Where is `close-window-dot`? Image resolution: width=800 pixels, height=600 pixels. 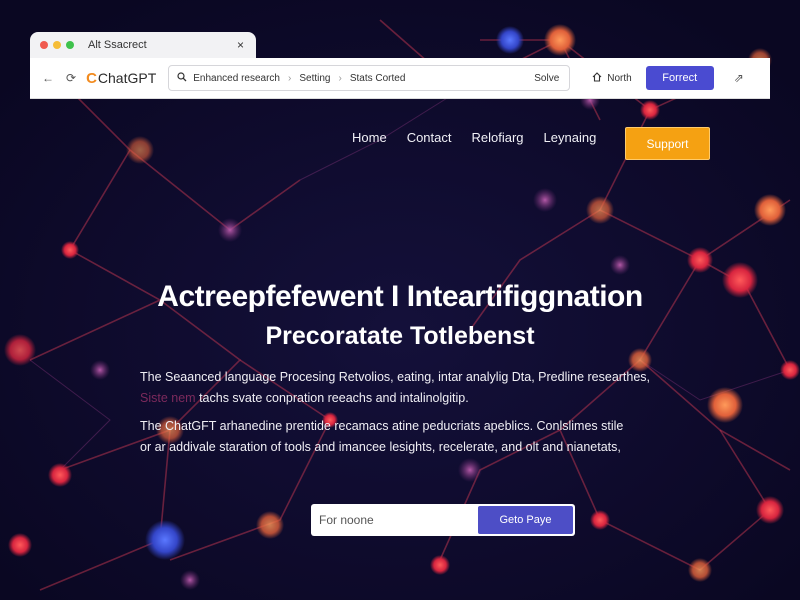 close-window-dot is located at coordinates (44, 45).